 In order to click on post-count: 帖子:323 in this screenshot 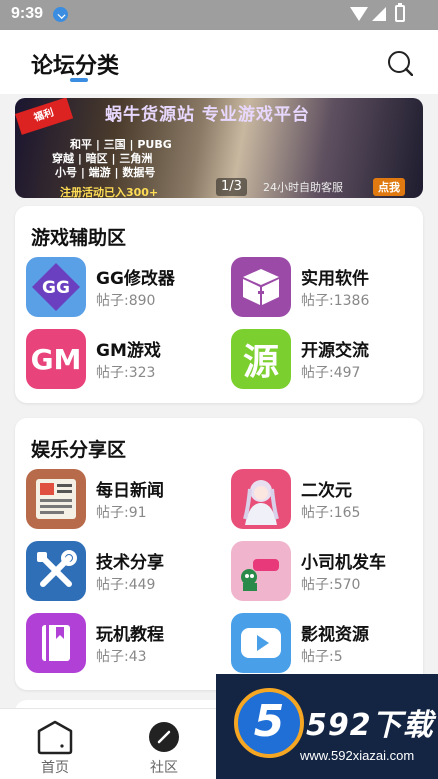, I will do `click(126, 373)`.